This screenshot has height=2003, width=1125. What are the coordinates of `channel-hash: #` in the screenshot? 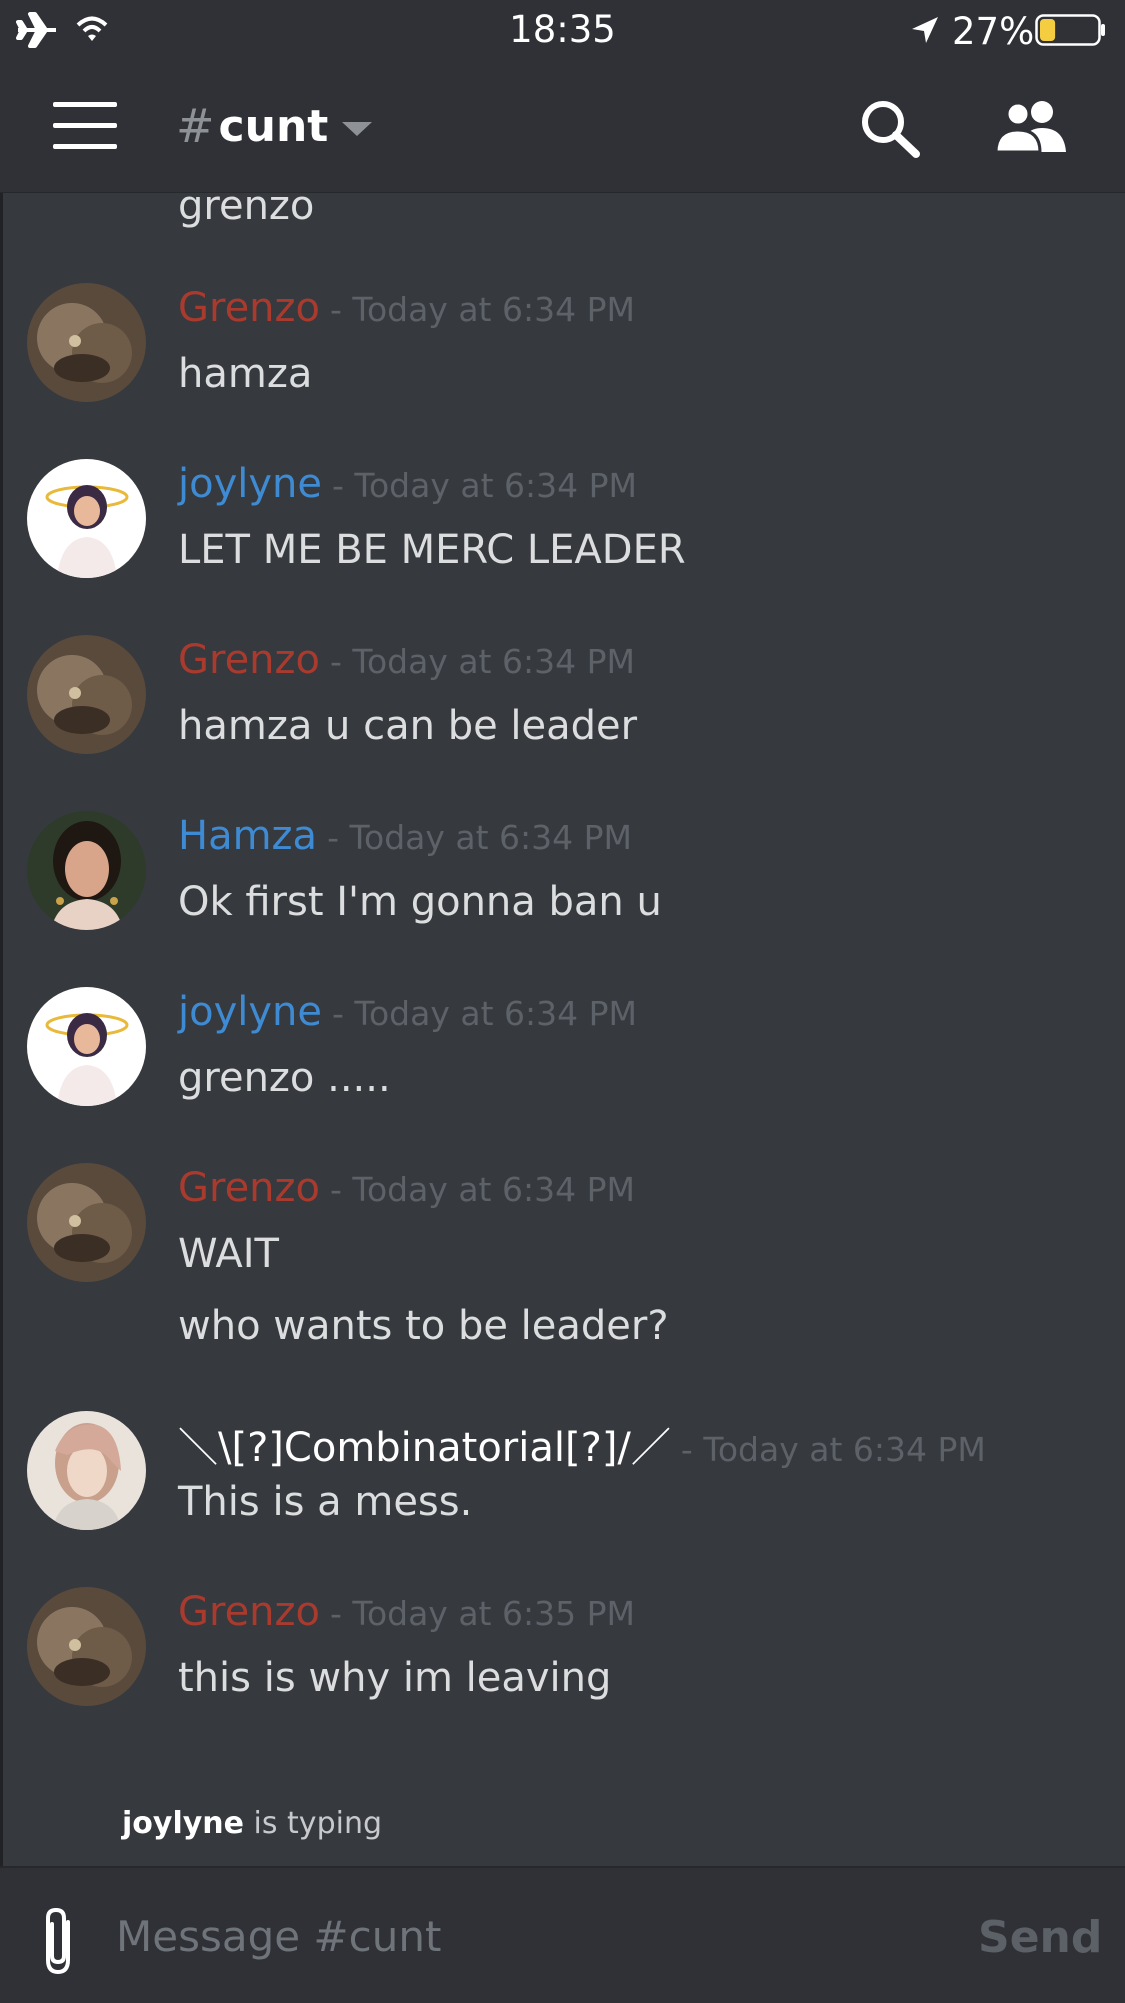 It's located at (195, 126).